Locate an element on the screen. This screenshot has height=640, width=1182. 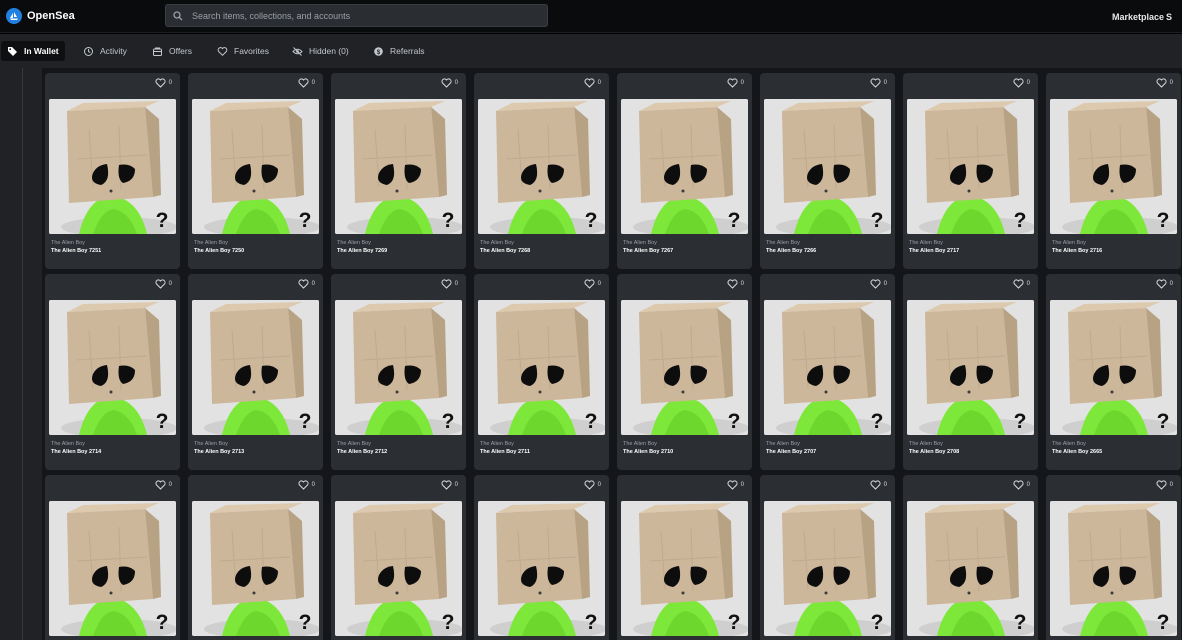
search-bar is located at coordinates (356, 15).